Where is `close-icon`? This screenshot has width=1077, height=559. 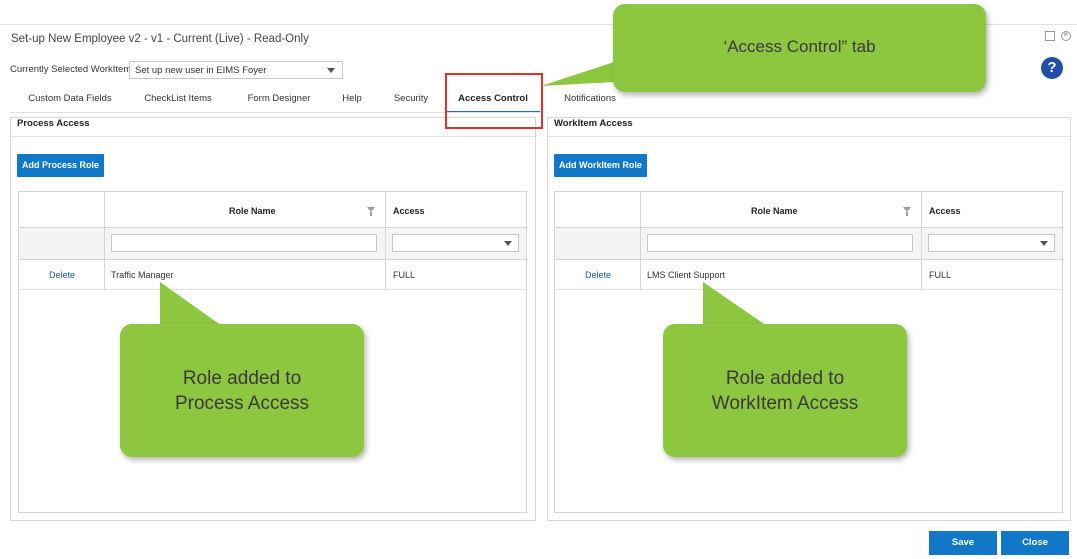 close-icon is located at coordinates (1066, 35).